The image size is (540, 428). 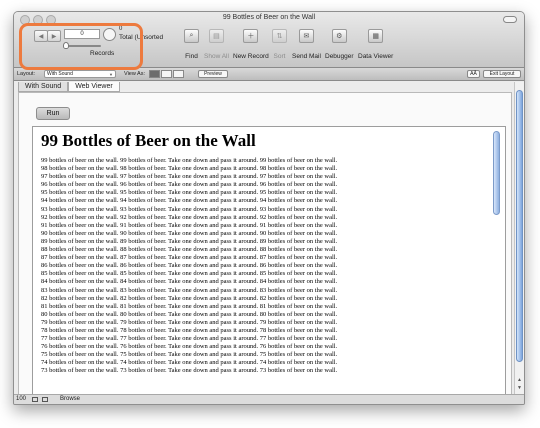 What do you see at coordinates (279, 36) in the screenshot?
I see `sort-icon: ⇅` at bounding box center [279, 36].